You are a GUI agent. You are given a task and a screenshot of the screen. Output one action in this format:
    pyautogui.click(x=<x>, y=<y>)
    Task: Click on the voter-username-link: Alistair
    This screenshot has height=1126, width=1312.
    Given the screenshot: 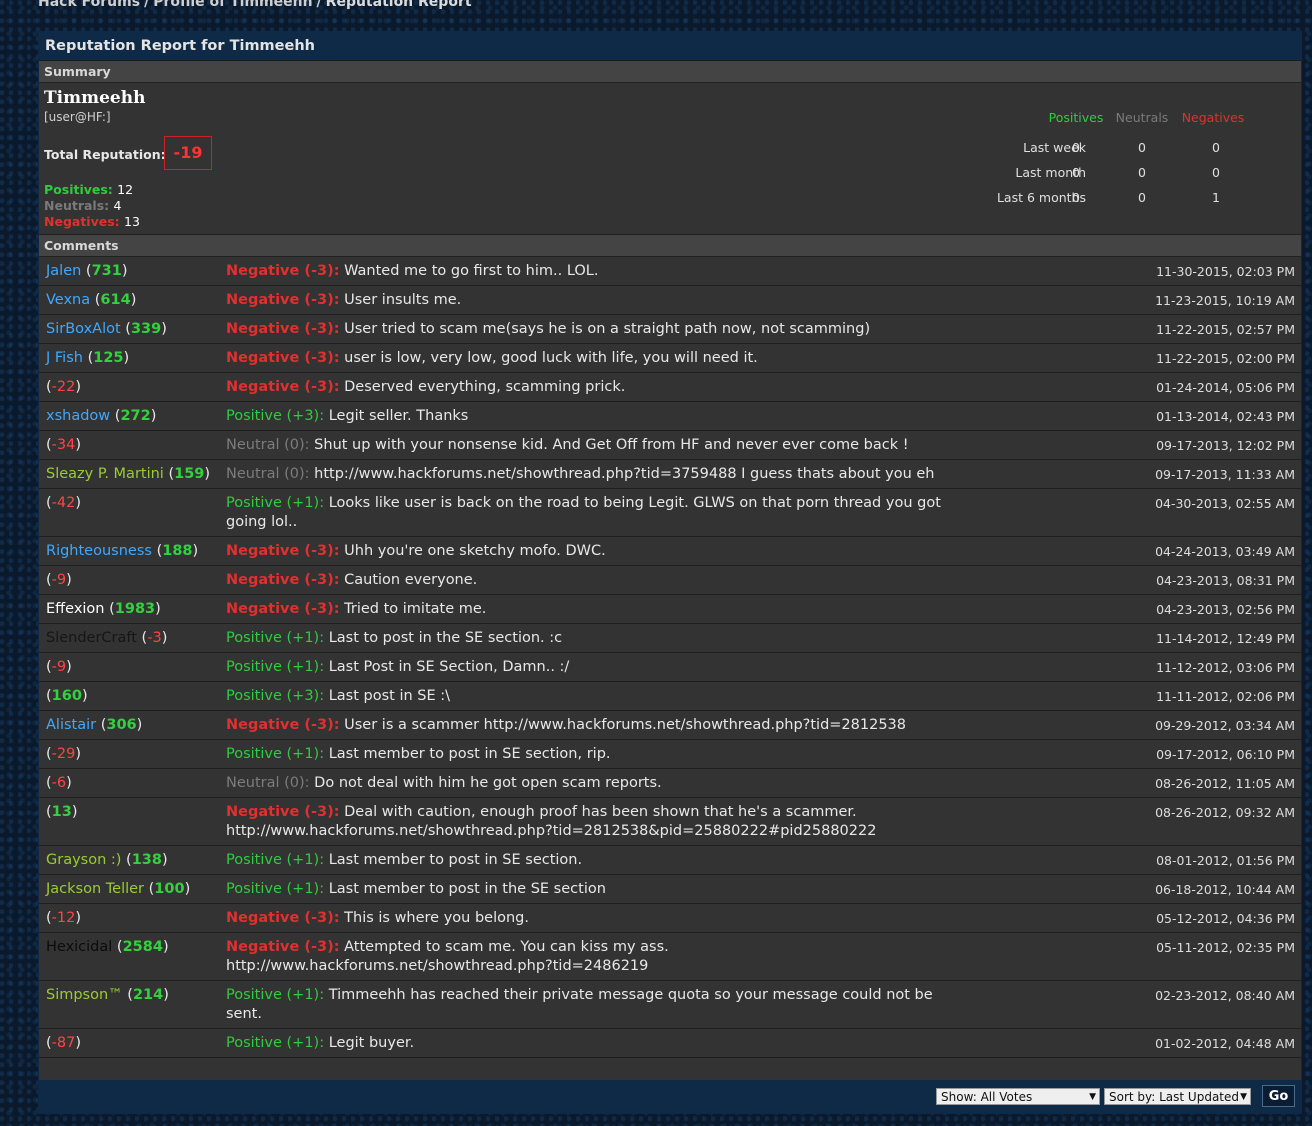 What is the action you would take?
    pyautogui.click(x=71, y=725)
    